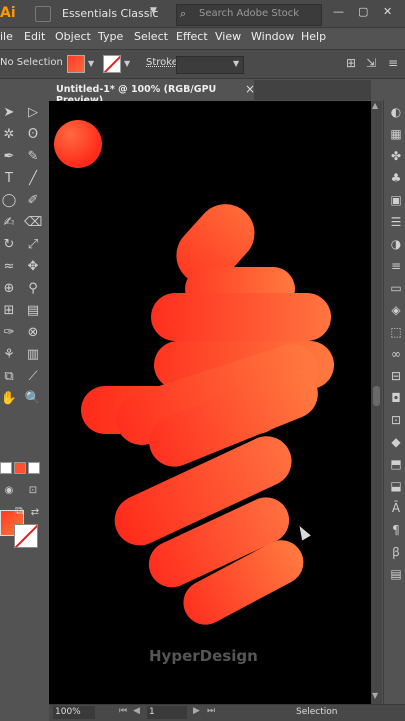 The width and height of the screenshot is (405, 721). Describe the element at coordinates (396, 398) in the screenshot. I see `pathfinder-icon: ◘` at that location.